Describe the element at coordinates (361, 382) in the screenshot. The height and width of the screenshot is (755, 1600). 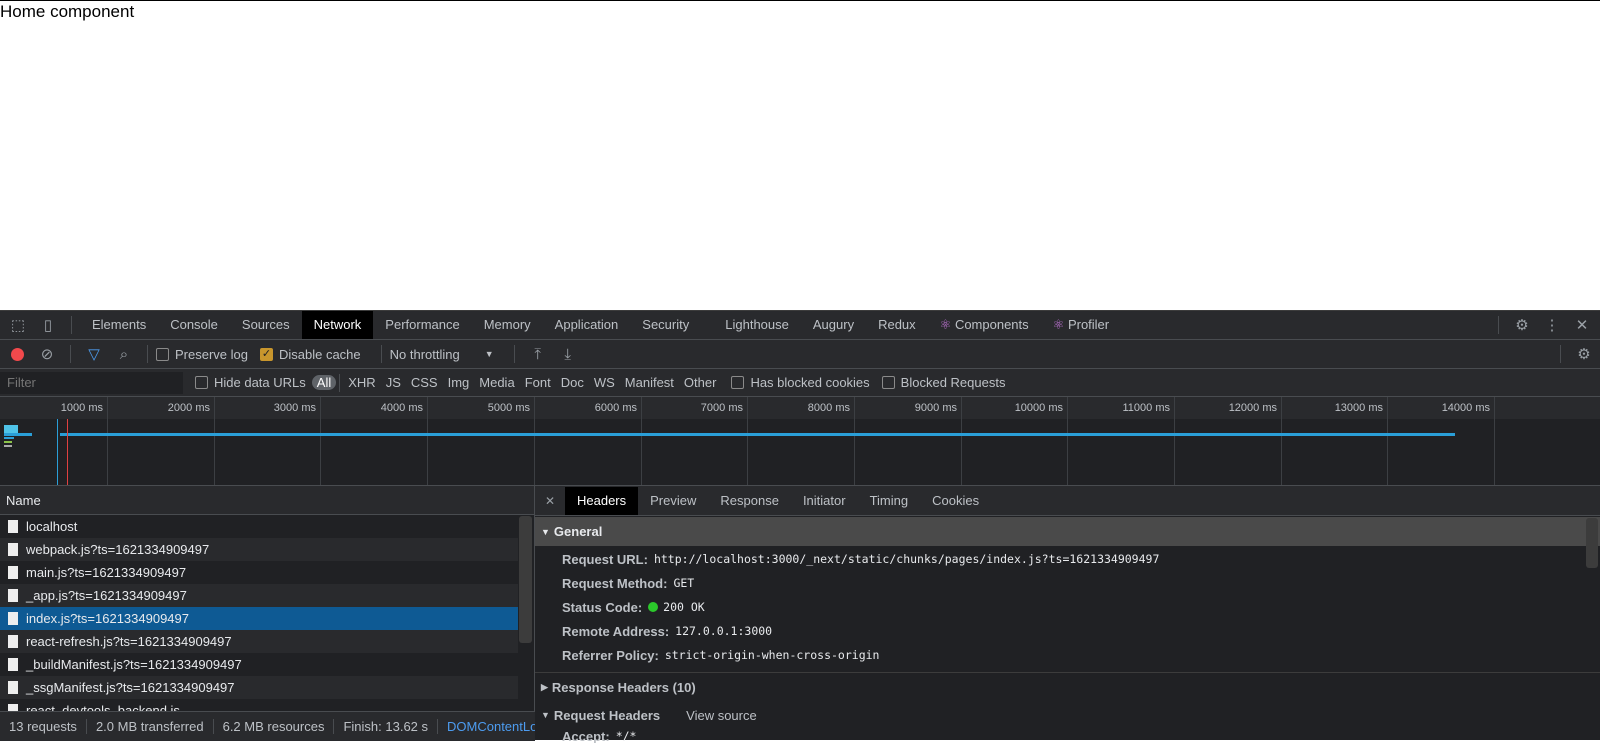
I see `filter-xhr: XHR` at that location.